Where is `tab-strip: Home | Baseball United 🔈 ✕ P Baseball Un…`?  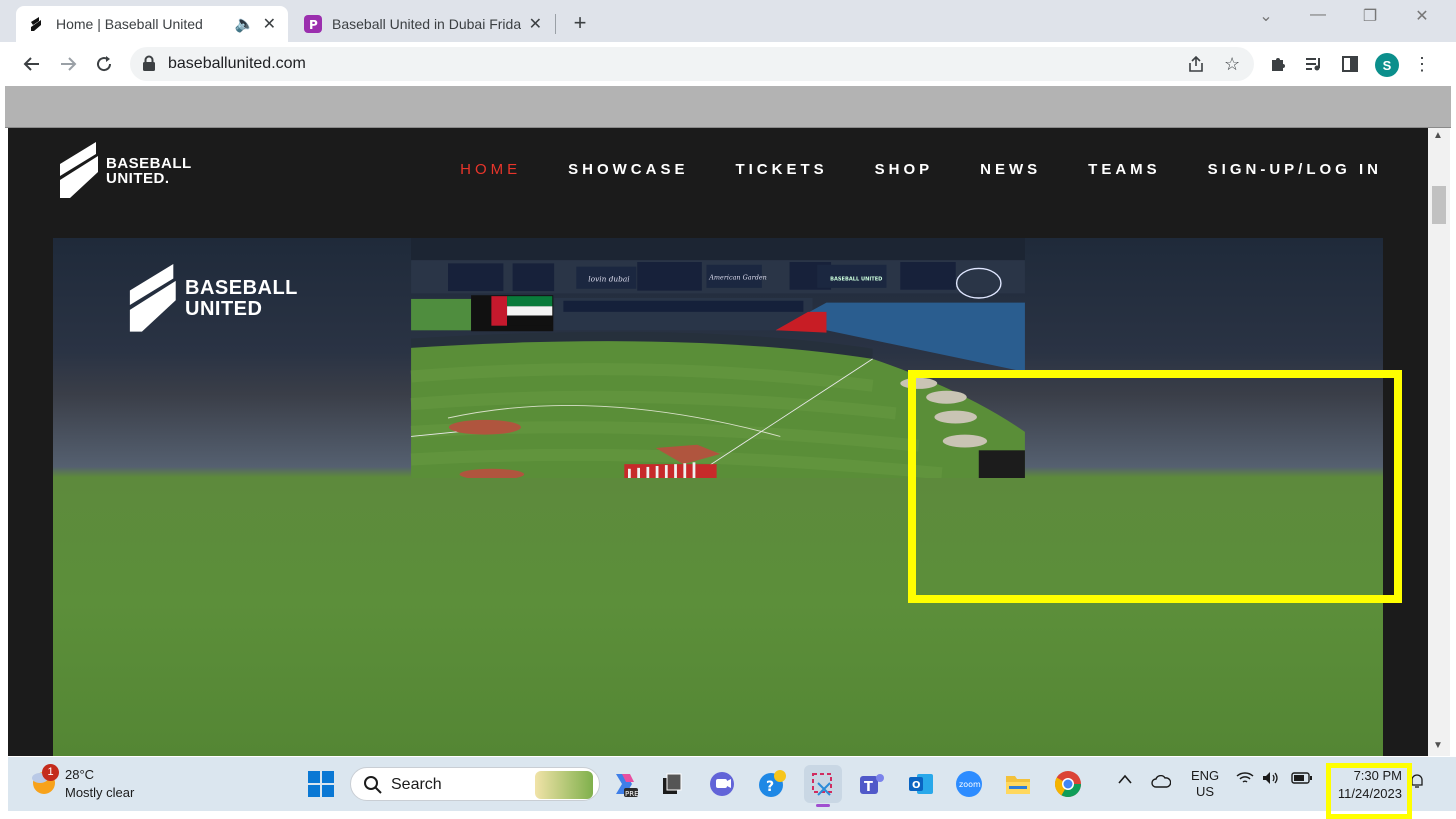
tab-strip: Home | Baseball United 🔈 ✕ P Baseball Un… is located at coordinates (728, 21).